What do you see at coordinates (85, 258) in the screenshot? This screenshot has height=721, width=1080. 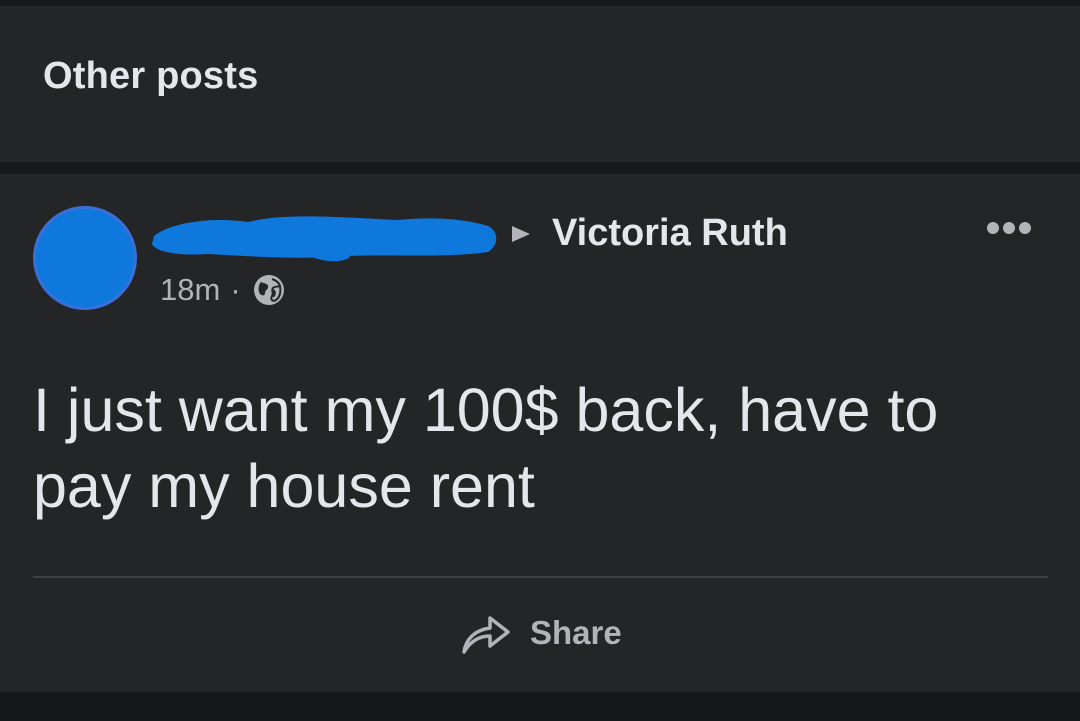 I see `avatar` at bounding box center [85, 258].